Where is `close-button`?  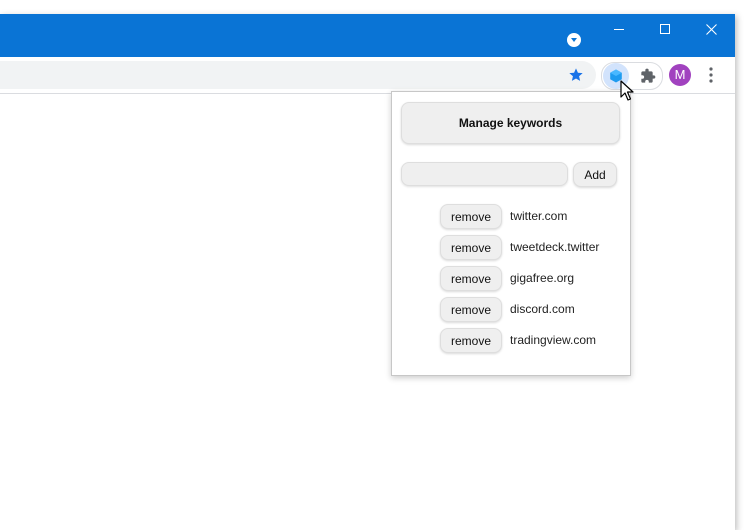
close-button is located at coordinates (711, 29).